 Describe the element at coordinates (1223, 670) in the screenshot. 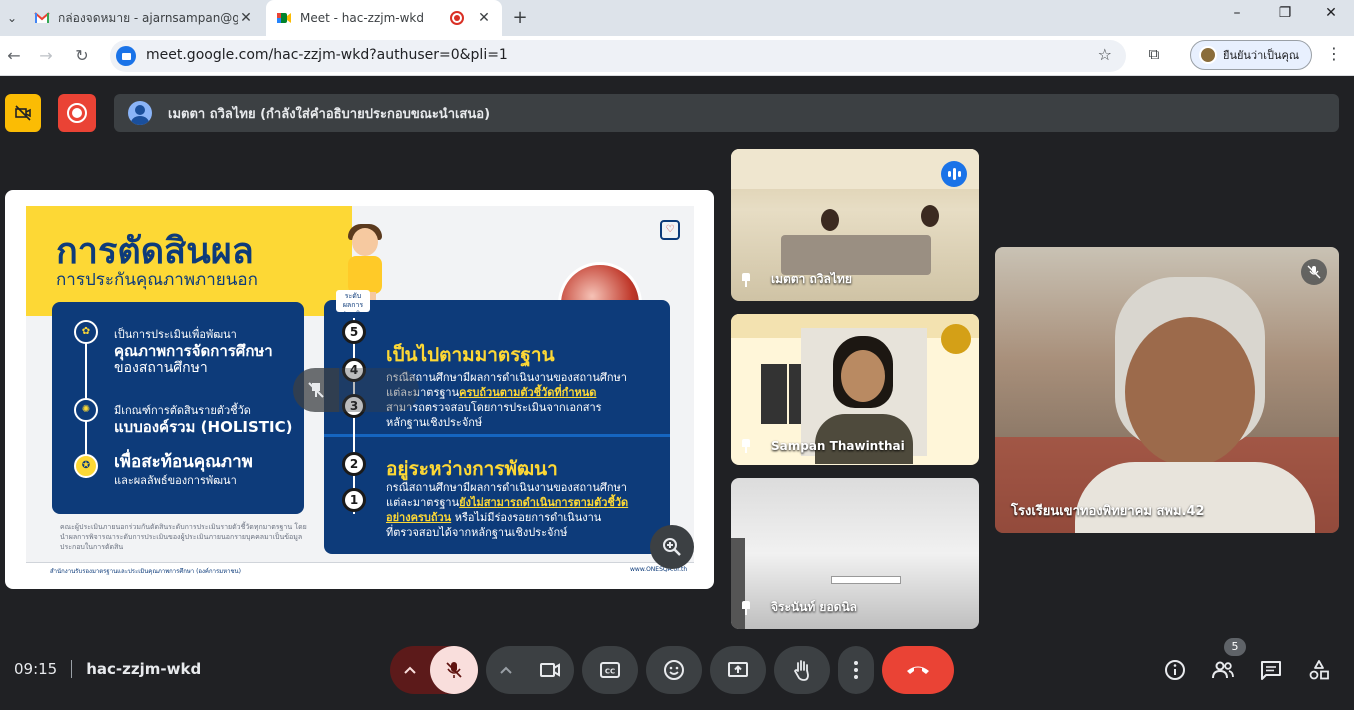

I see `people-button` at that location.